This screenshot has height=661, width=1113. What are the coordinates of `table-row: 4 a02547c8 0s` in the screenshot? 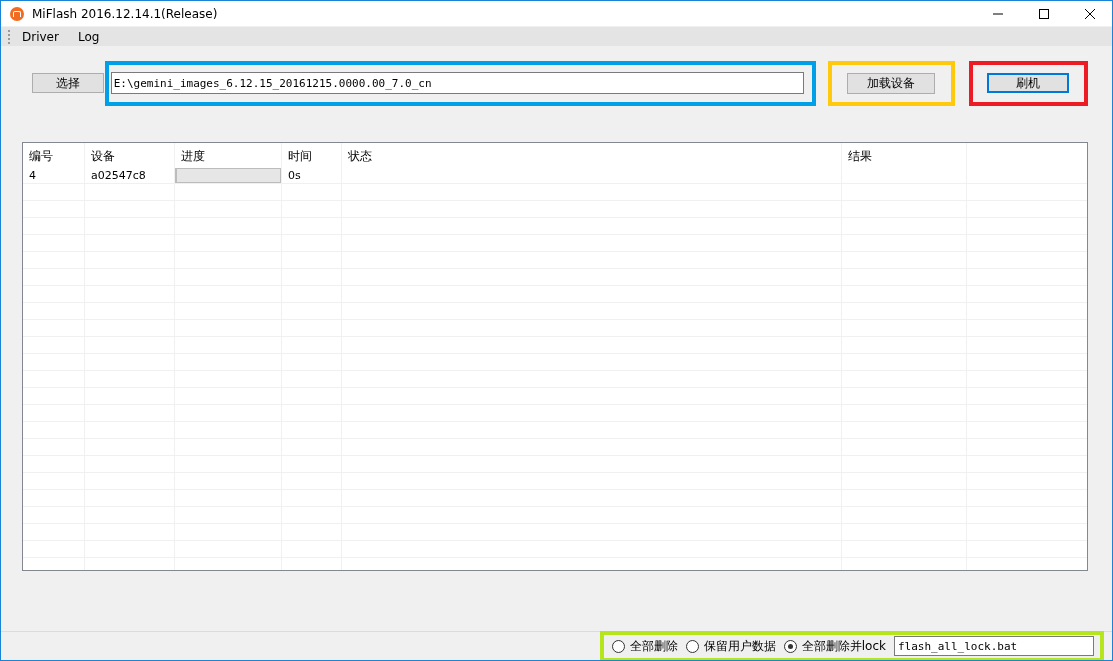 It's located at (555, 175).